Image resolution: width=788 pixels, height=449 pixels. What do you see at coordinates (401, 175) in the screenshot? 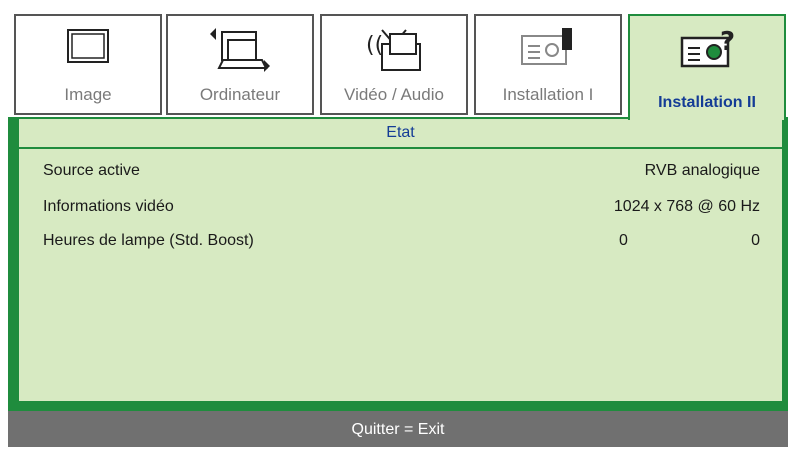
I see `info-row-source: Source active RVB analogique` at bounding box center [401, 175].